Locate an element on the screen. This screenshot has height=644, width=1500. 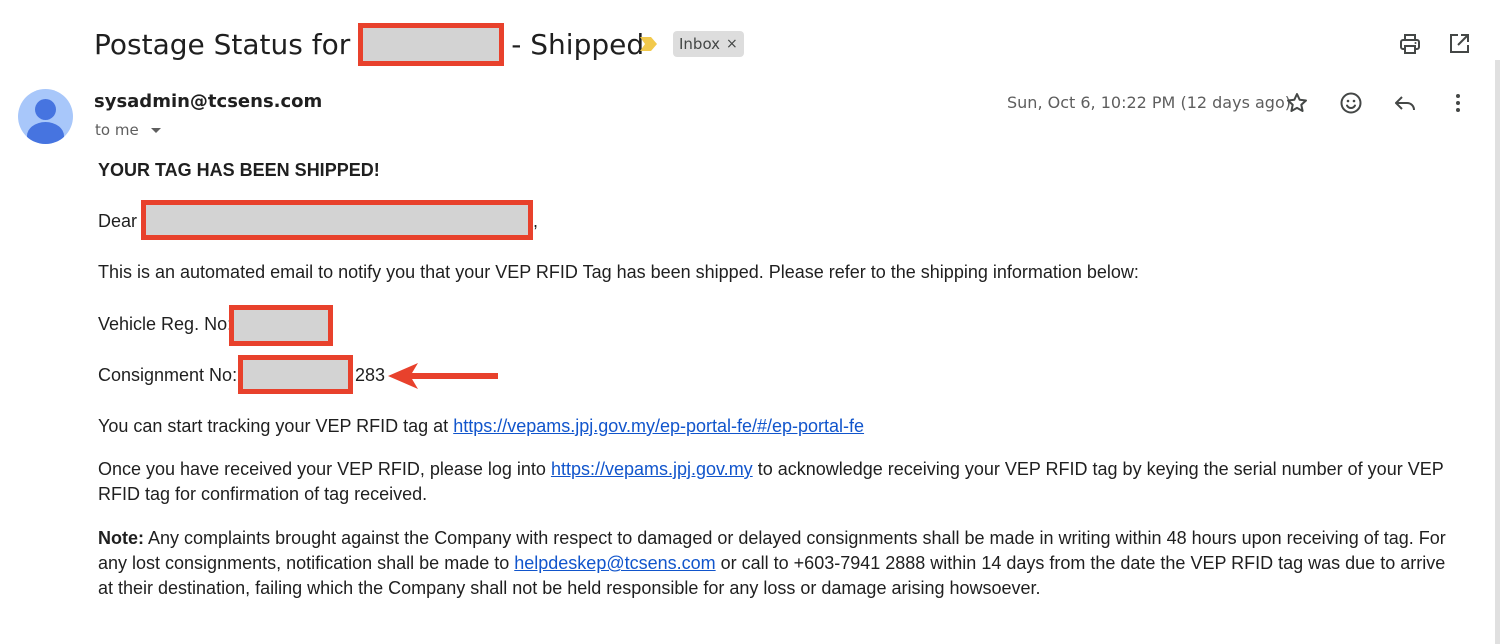
chevron-down-icon is located at coordinates (155, 130).